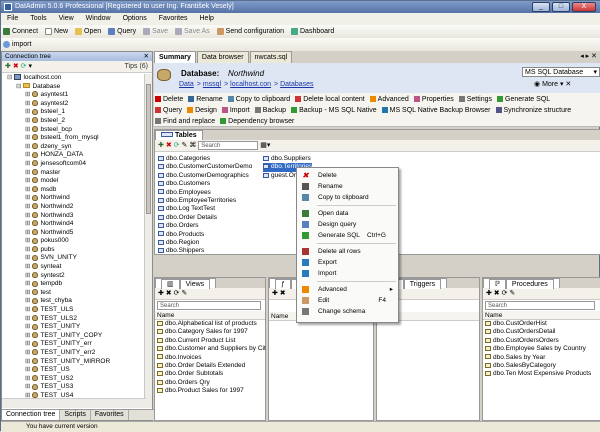 Image resolution: width=600 pixels, height=432 pixels. What do you see at coordinates (541, 349) in the screenshot?
I see `list-item: dbo.Employee Sales by Country` at bounding box center [541, 349].